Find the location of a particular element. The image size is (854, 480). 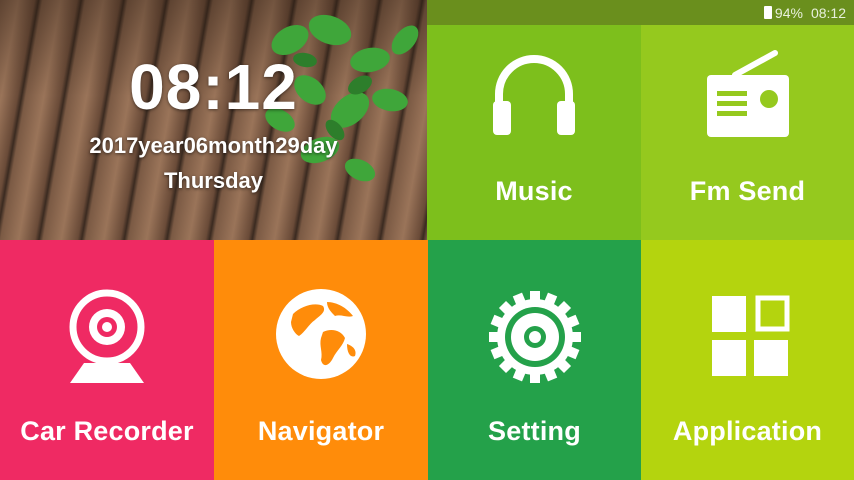

tile-music-label: Music is located at coordinates (534, 191).